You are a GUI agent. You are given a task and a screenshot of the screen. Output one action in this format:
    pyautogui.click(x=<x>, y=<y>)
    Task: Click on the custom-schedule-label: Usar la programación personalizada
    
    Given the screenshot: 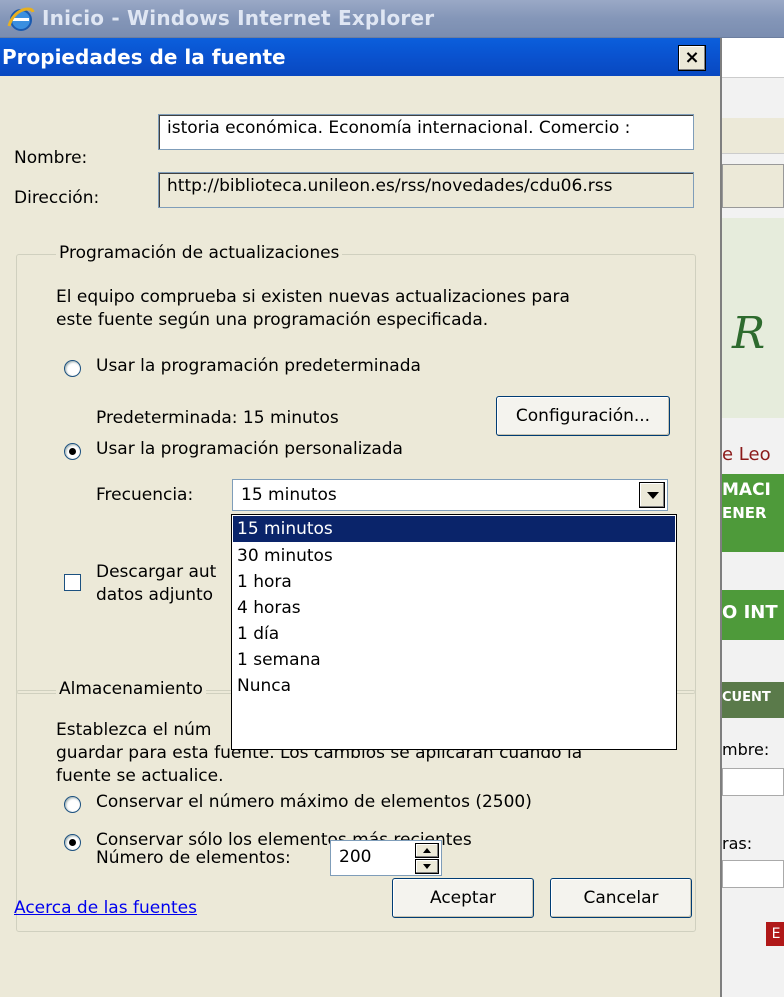 What is the action you would take?
    pyautogui.click(x=249, y=449)
    